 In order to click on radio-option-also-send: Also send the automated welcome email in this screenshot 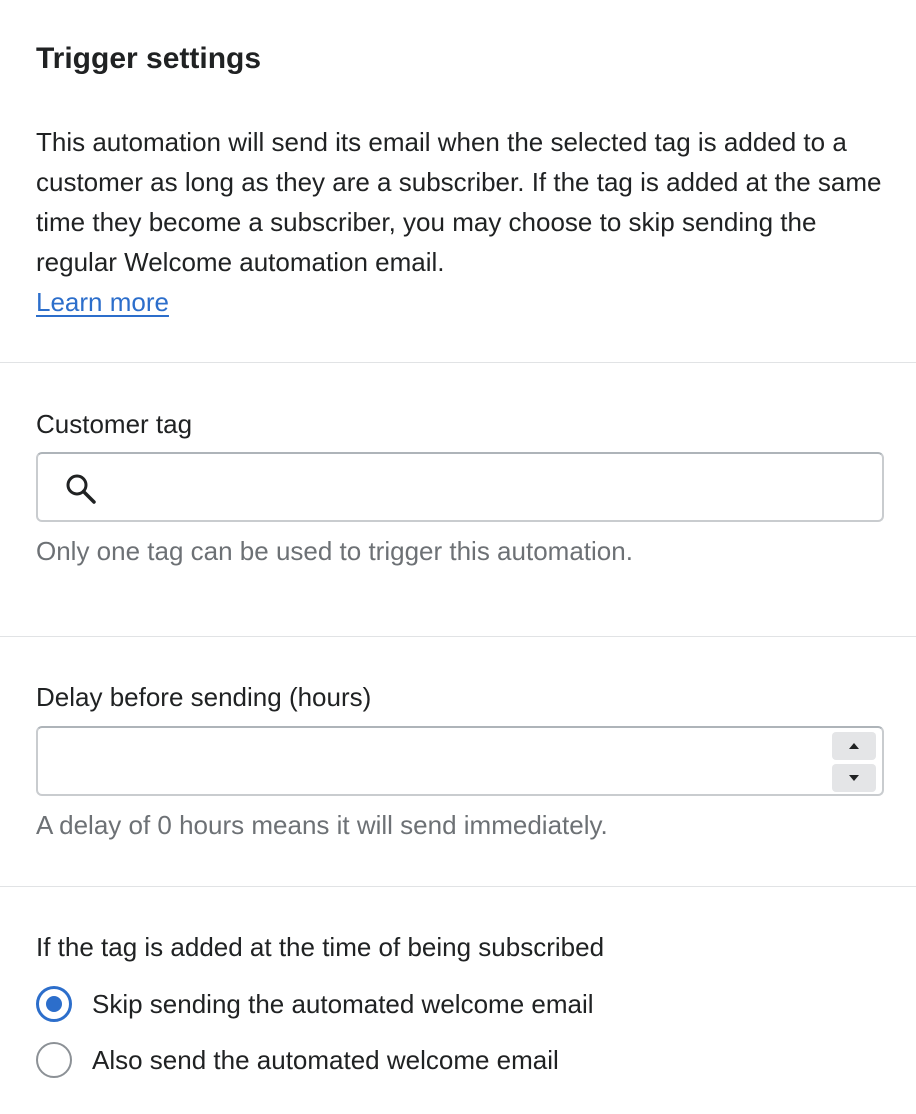, I will do `click(297, 1060)`.